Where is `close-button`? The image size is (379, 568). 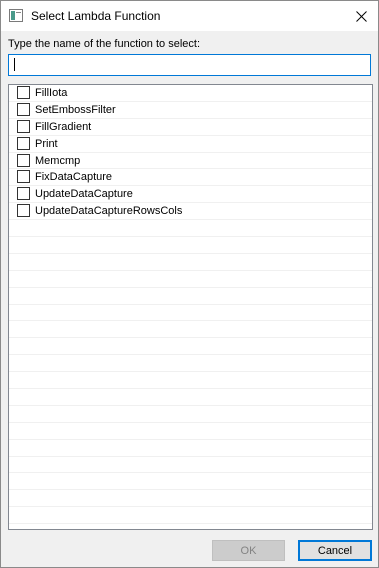
close-button is located at coordinates (361, 16).